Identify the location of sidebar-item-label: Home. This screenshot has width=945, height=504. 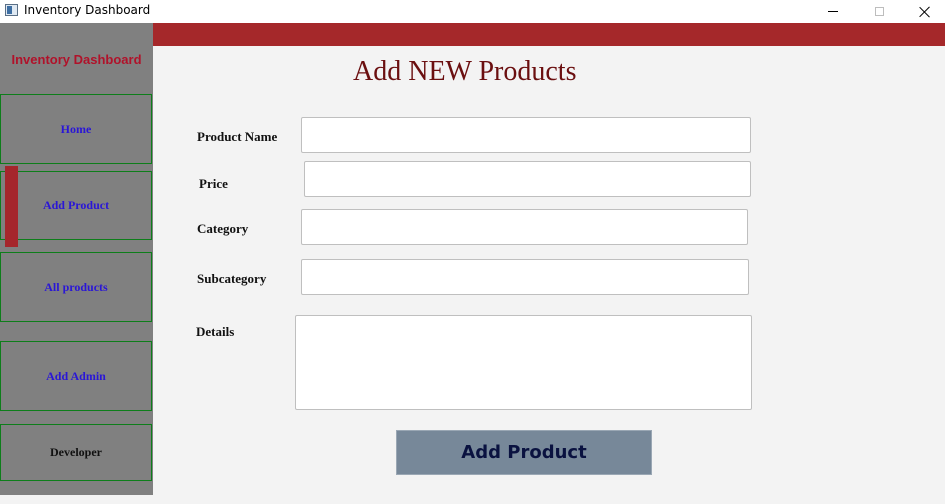
(76, 128).